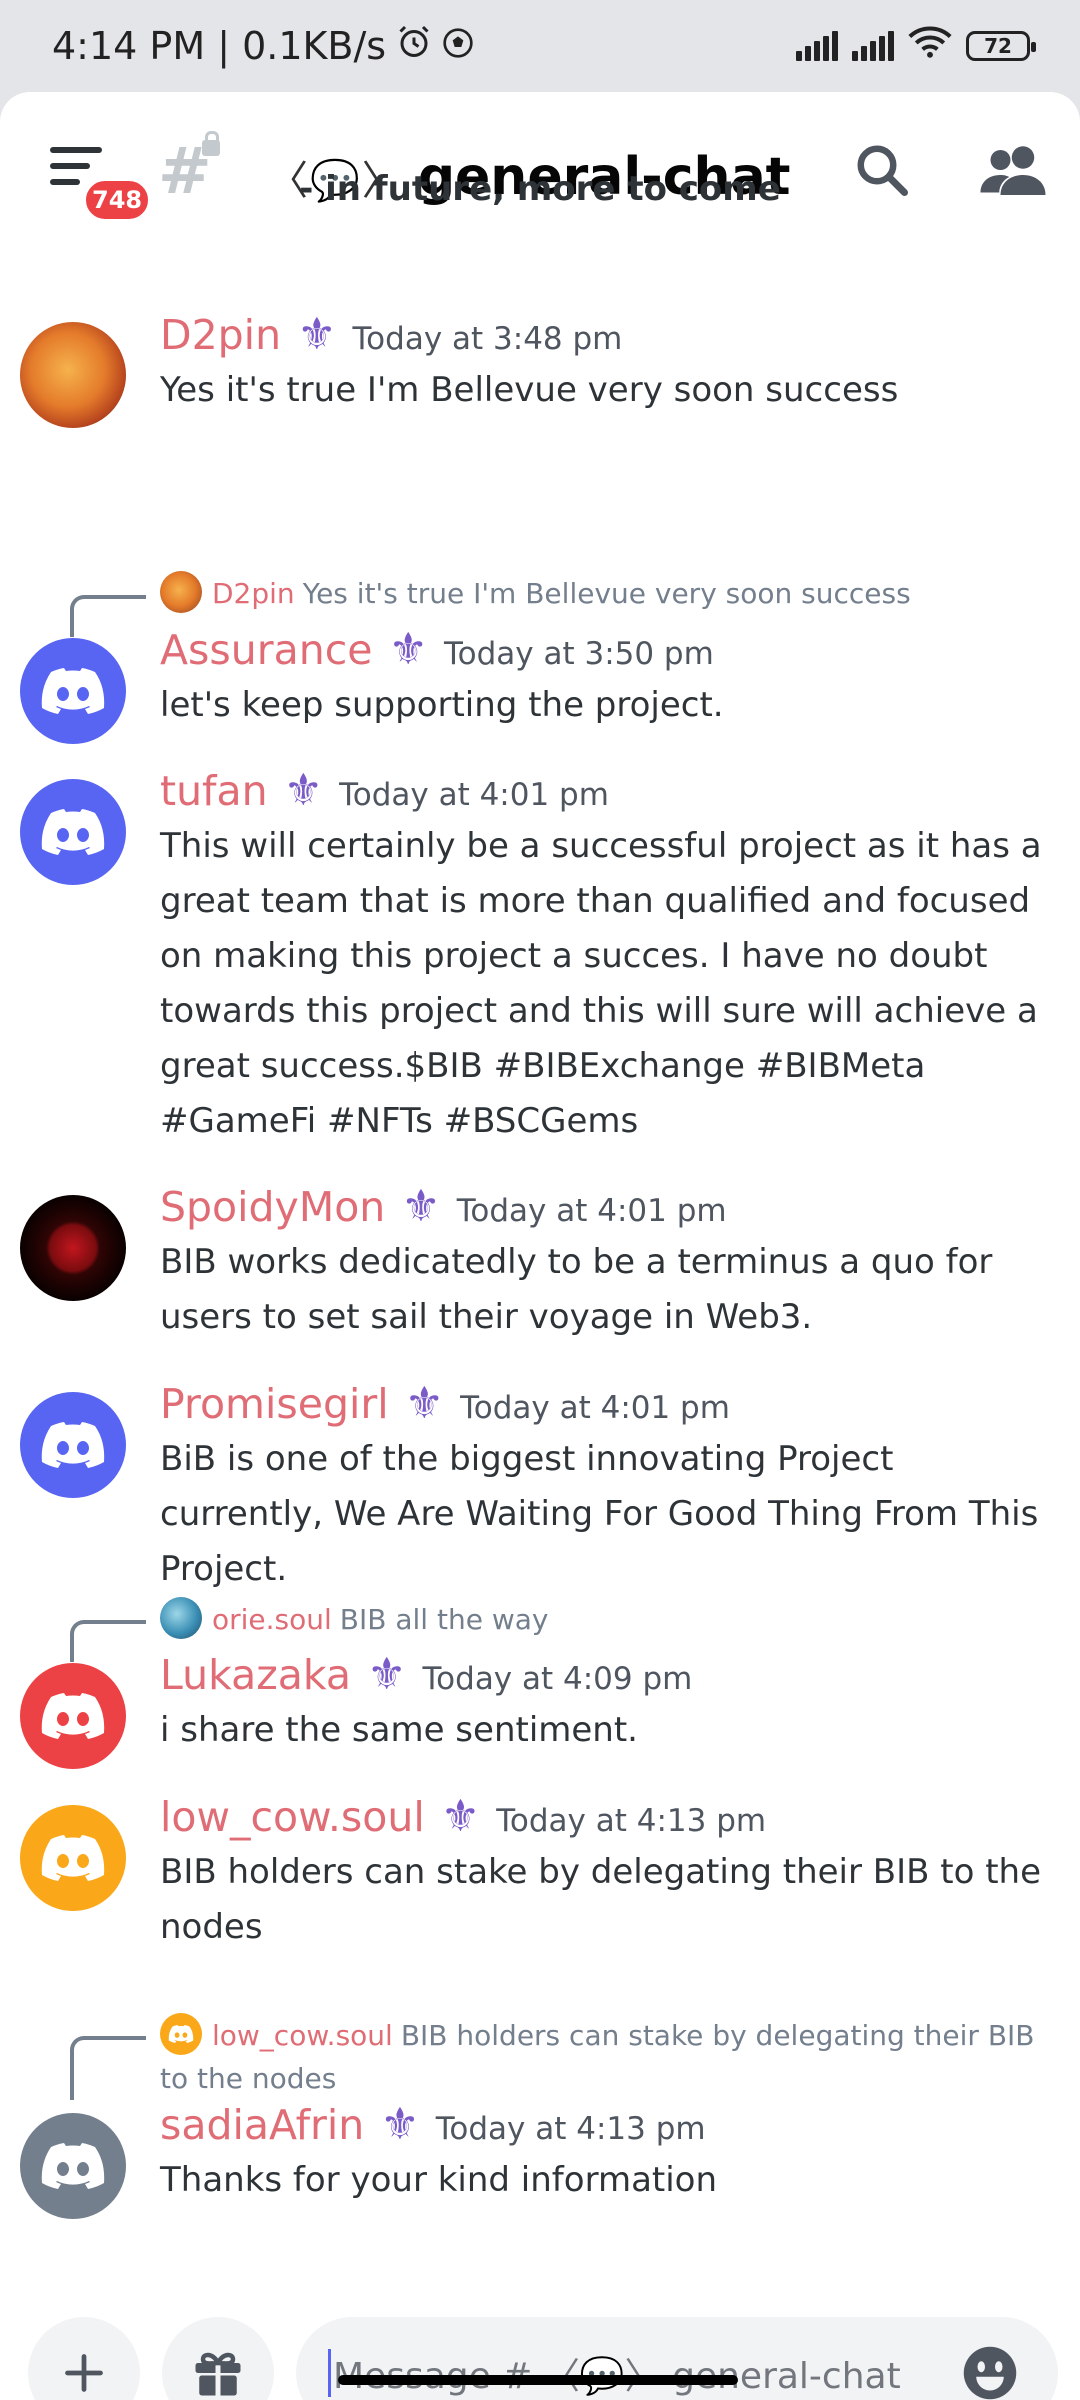 The width and height of the screenshot is (1080, 2400). I want to click on composer: Message # 〈💬〉 general-chat, so click(540, 2353).